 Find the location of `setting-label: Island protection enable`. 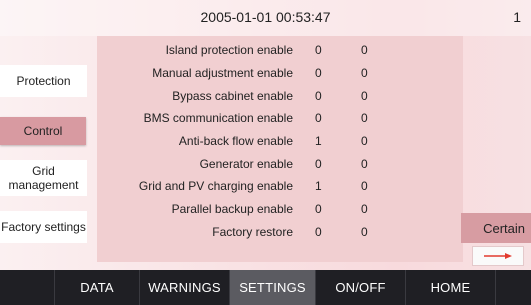

setting-label: Island protection enable is located at coordinates (229, 50).